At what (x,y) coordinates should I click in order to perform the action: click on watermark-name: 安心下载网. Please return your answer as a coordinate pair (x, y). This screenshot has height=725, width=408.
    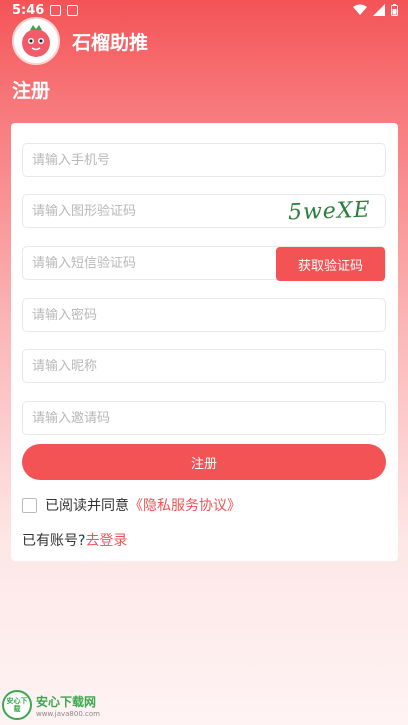
    Looking at the image, I should click on (66, 701).